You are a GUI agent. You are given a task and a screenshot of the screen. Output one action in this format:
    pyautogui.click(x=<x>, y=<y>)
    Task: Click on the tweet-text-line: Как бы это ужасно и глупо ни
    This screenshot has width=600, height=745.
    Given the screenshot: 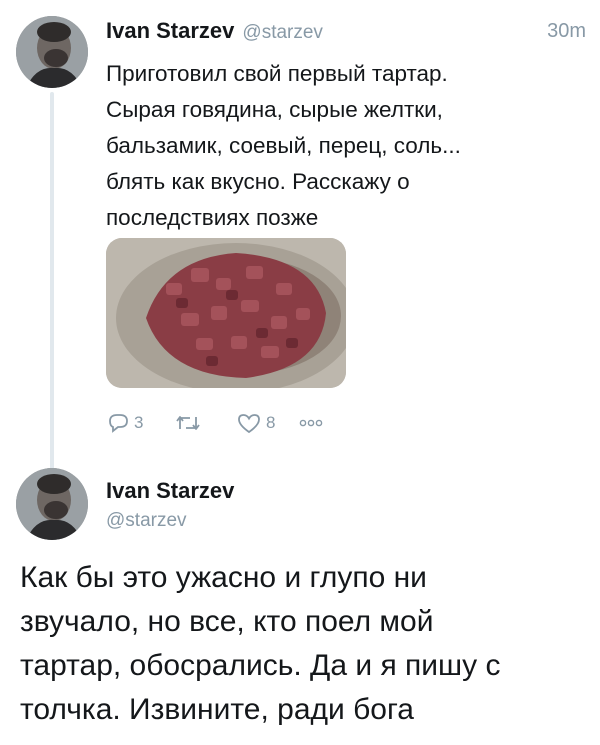 What is the action you would take?
    pyautogui.click(x=223, y=577)
    